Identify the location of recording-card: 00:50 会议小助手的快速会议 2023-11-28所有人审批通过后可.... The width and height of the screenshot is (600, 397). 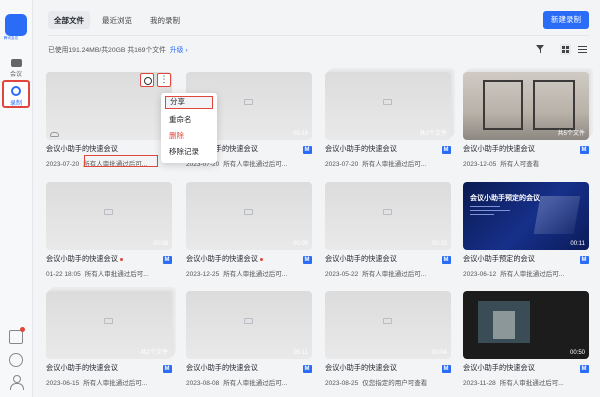
(526, 344).